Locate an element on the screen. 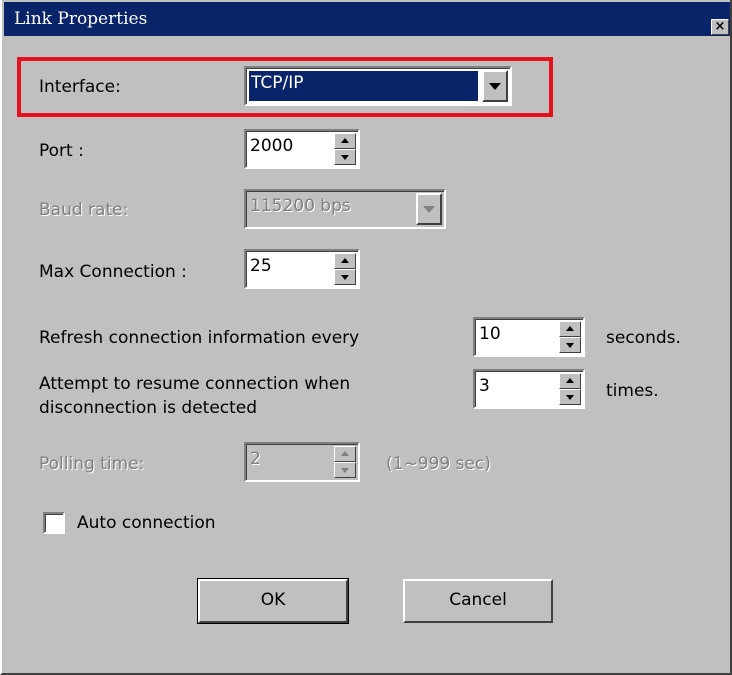 This screenshot has height=675, width=732. polling-time-value: 2 is located at coordinates (255, 459).